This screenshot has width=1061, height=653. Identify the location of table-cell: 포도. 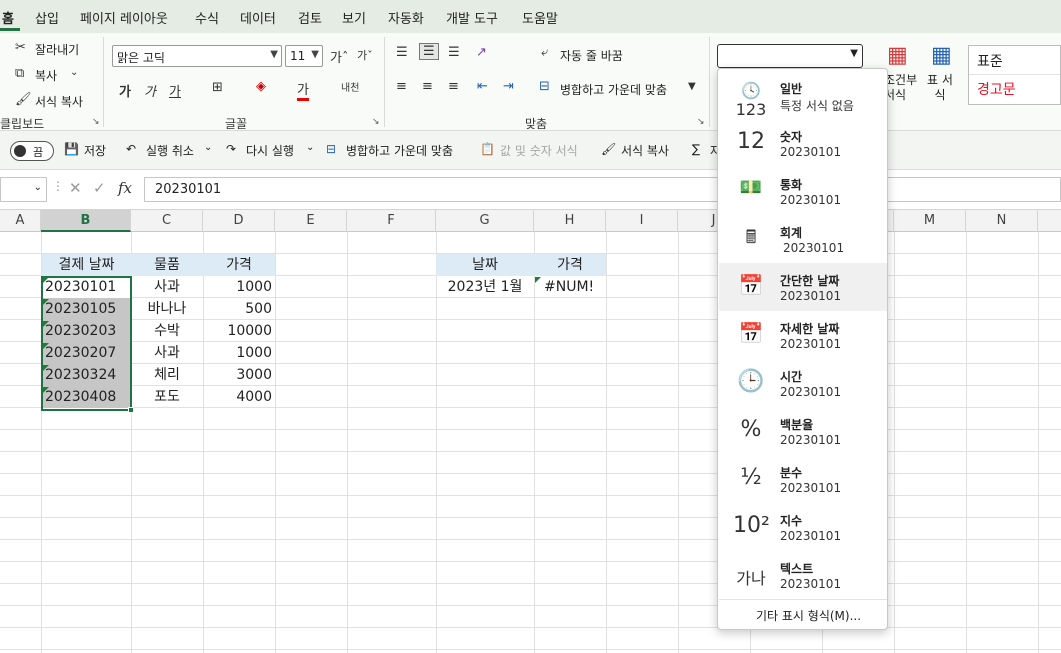
(167, 397).